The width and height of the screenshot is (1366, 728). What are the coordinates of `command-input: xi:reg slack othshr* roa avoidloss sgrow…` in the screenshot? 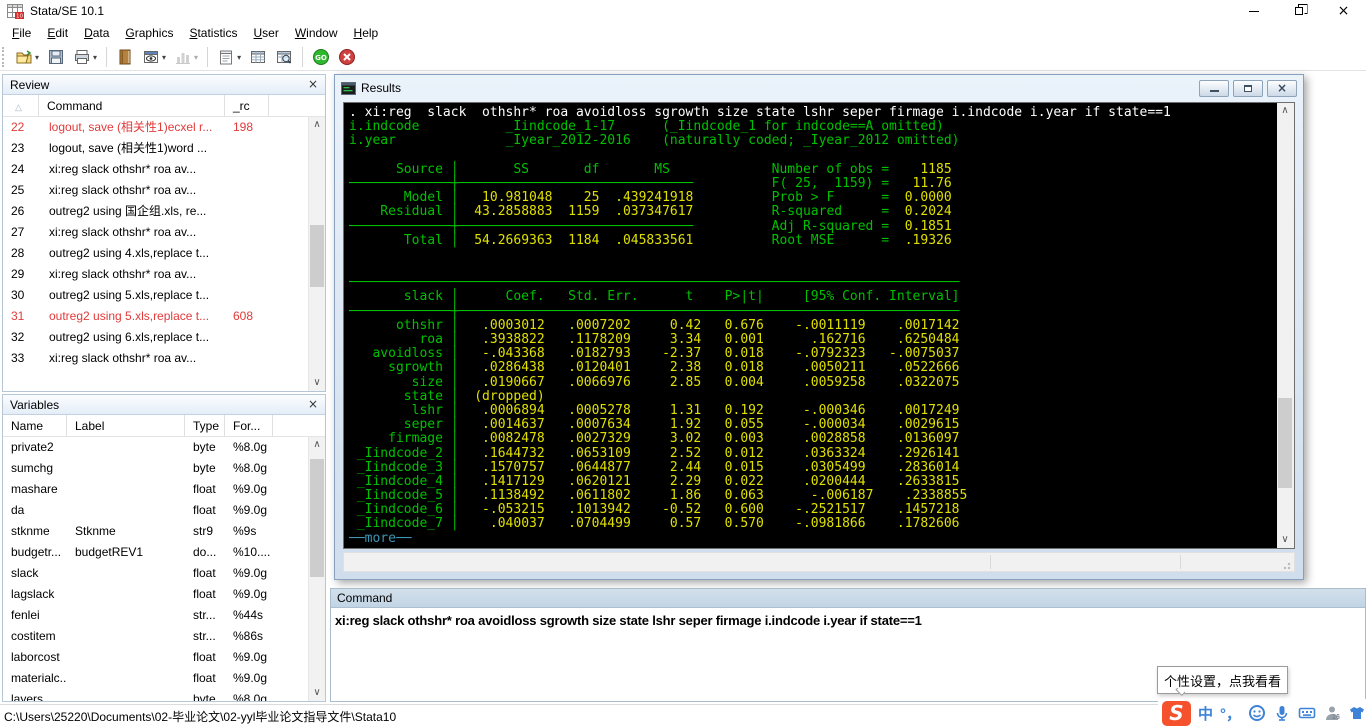 It's located at (848, 620).